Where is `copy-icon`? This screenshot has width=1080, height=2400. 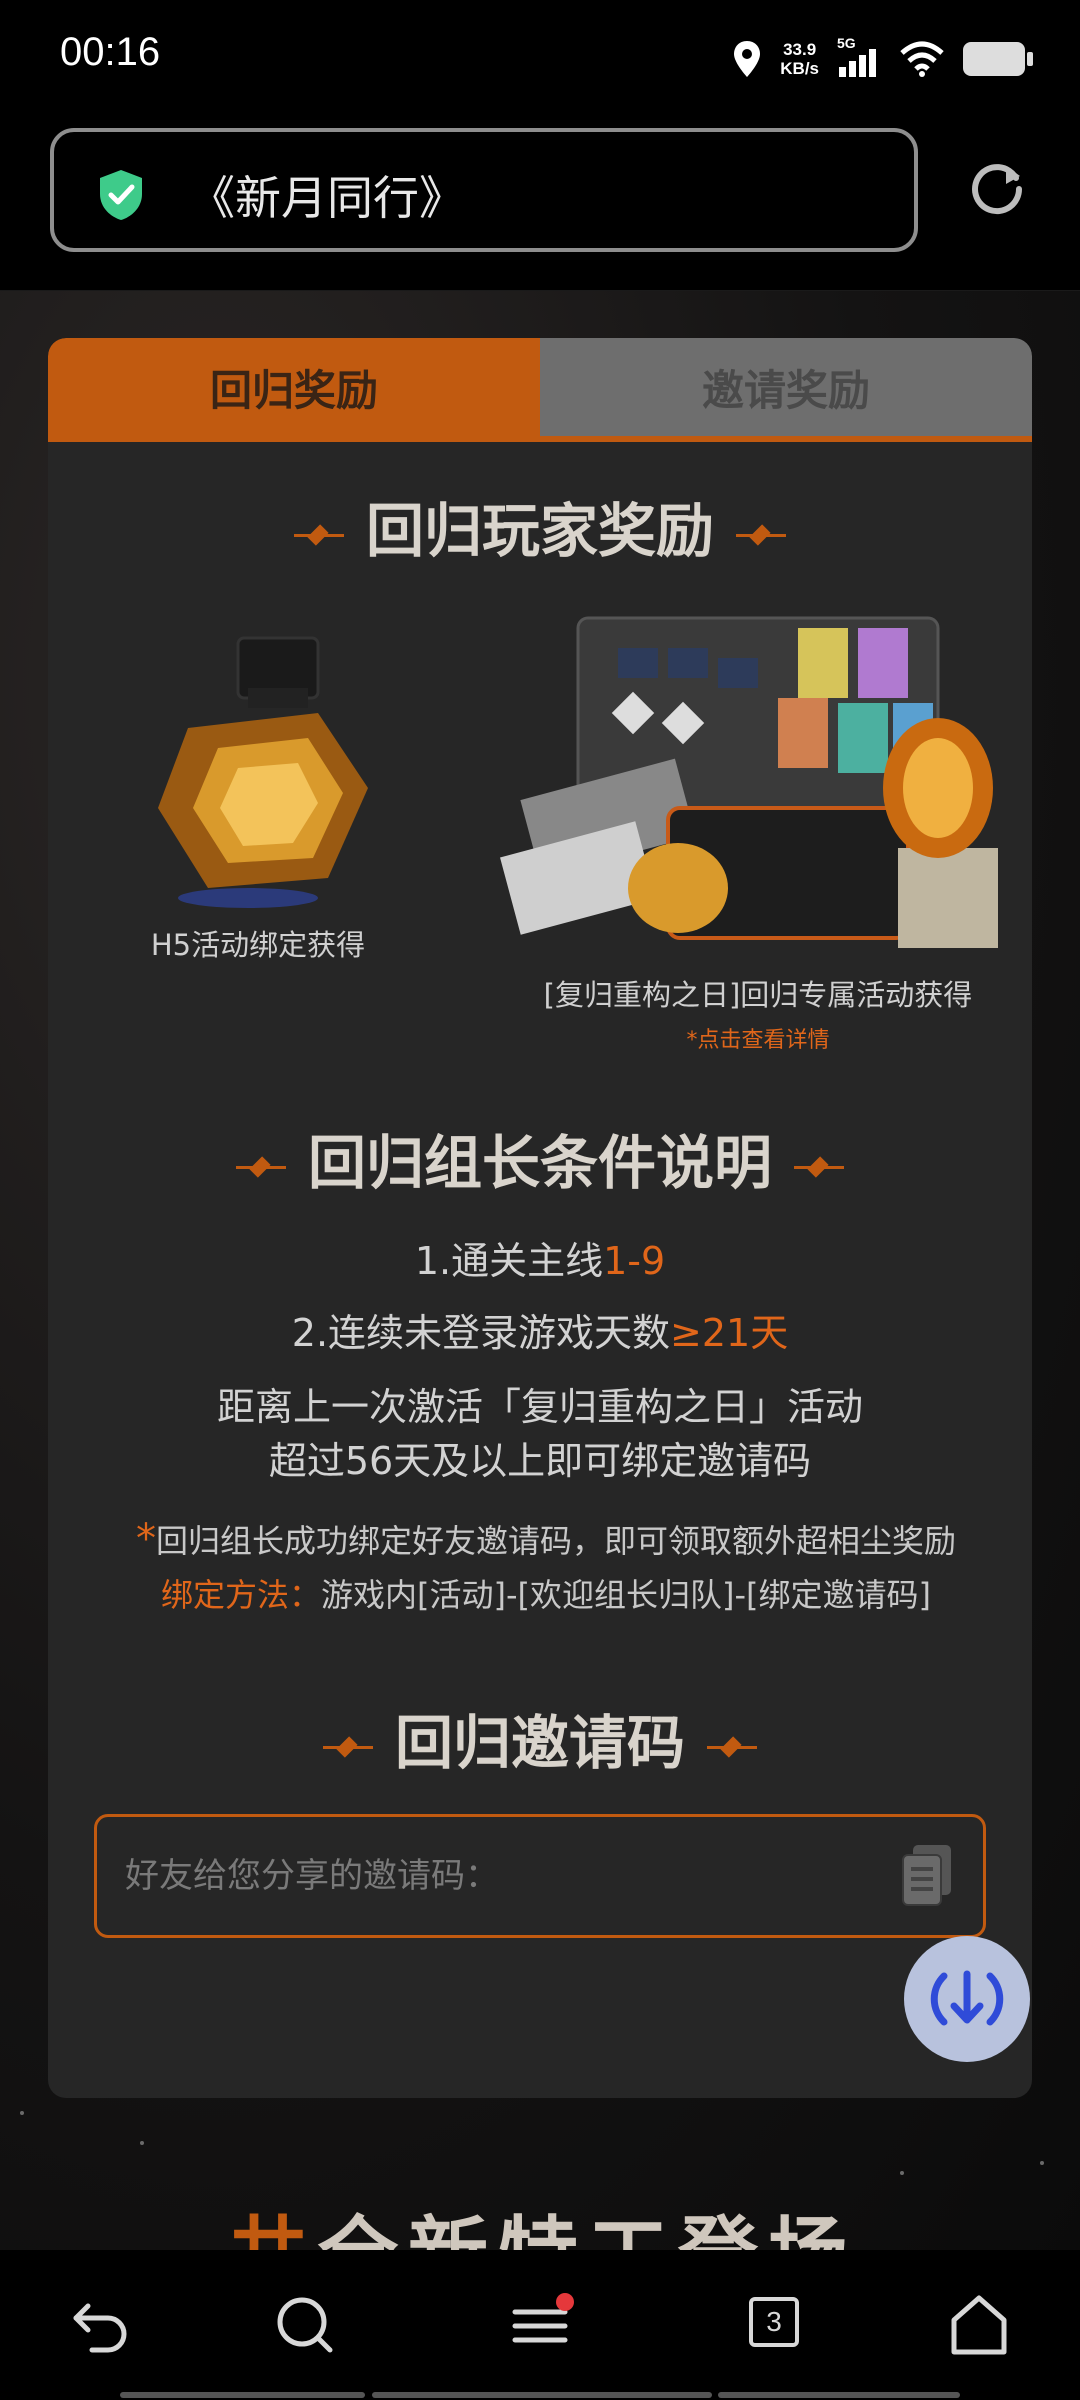 copy-icon is located at coordinates (927, 1876).